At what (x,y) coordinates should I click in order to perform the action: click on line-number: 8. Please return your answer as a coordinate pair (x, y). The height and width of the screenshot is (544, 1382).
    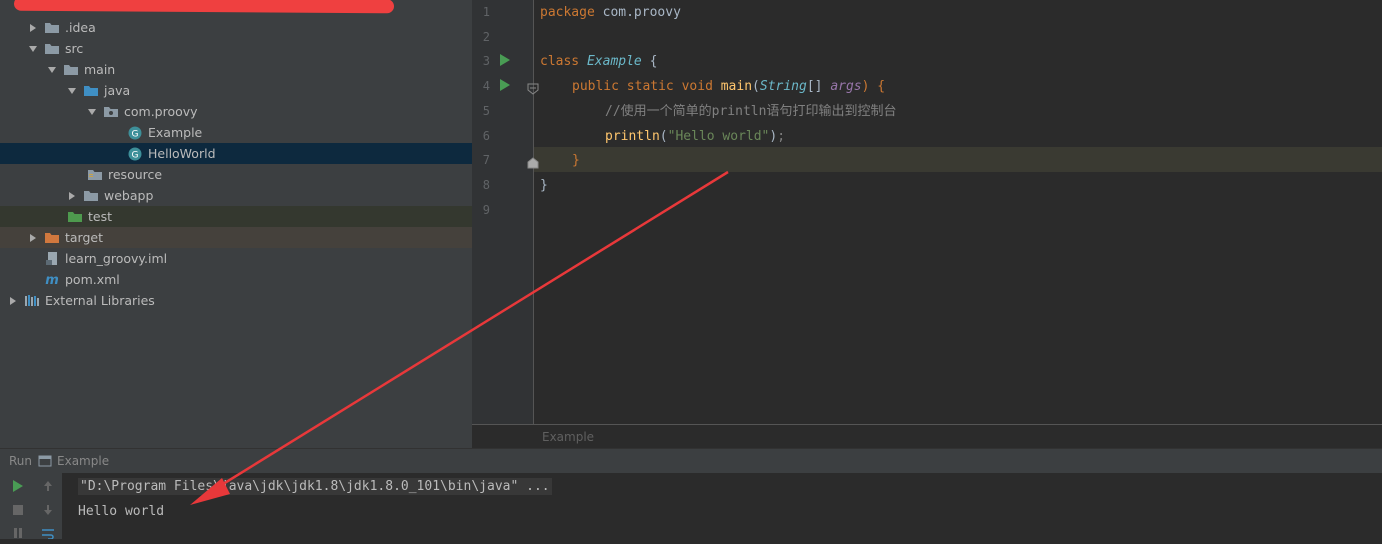
    Looking at the image, I should click on (486, 185).